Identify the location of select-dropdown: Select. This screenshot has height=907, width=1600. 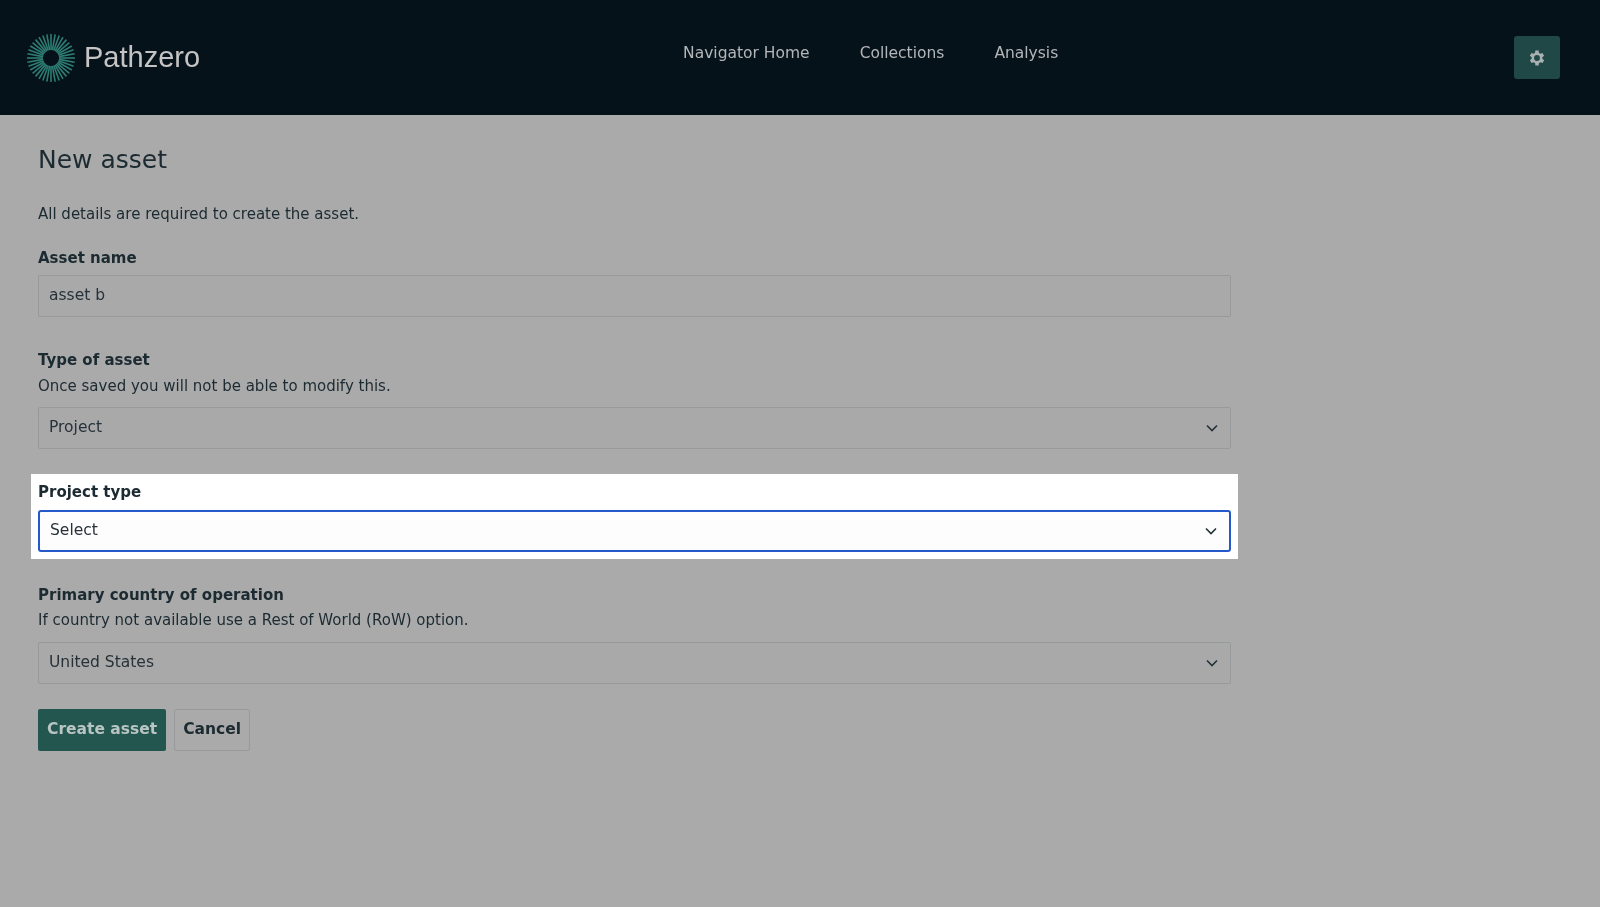
(634, 530).